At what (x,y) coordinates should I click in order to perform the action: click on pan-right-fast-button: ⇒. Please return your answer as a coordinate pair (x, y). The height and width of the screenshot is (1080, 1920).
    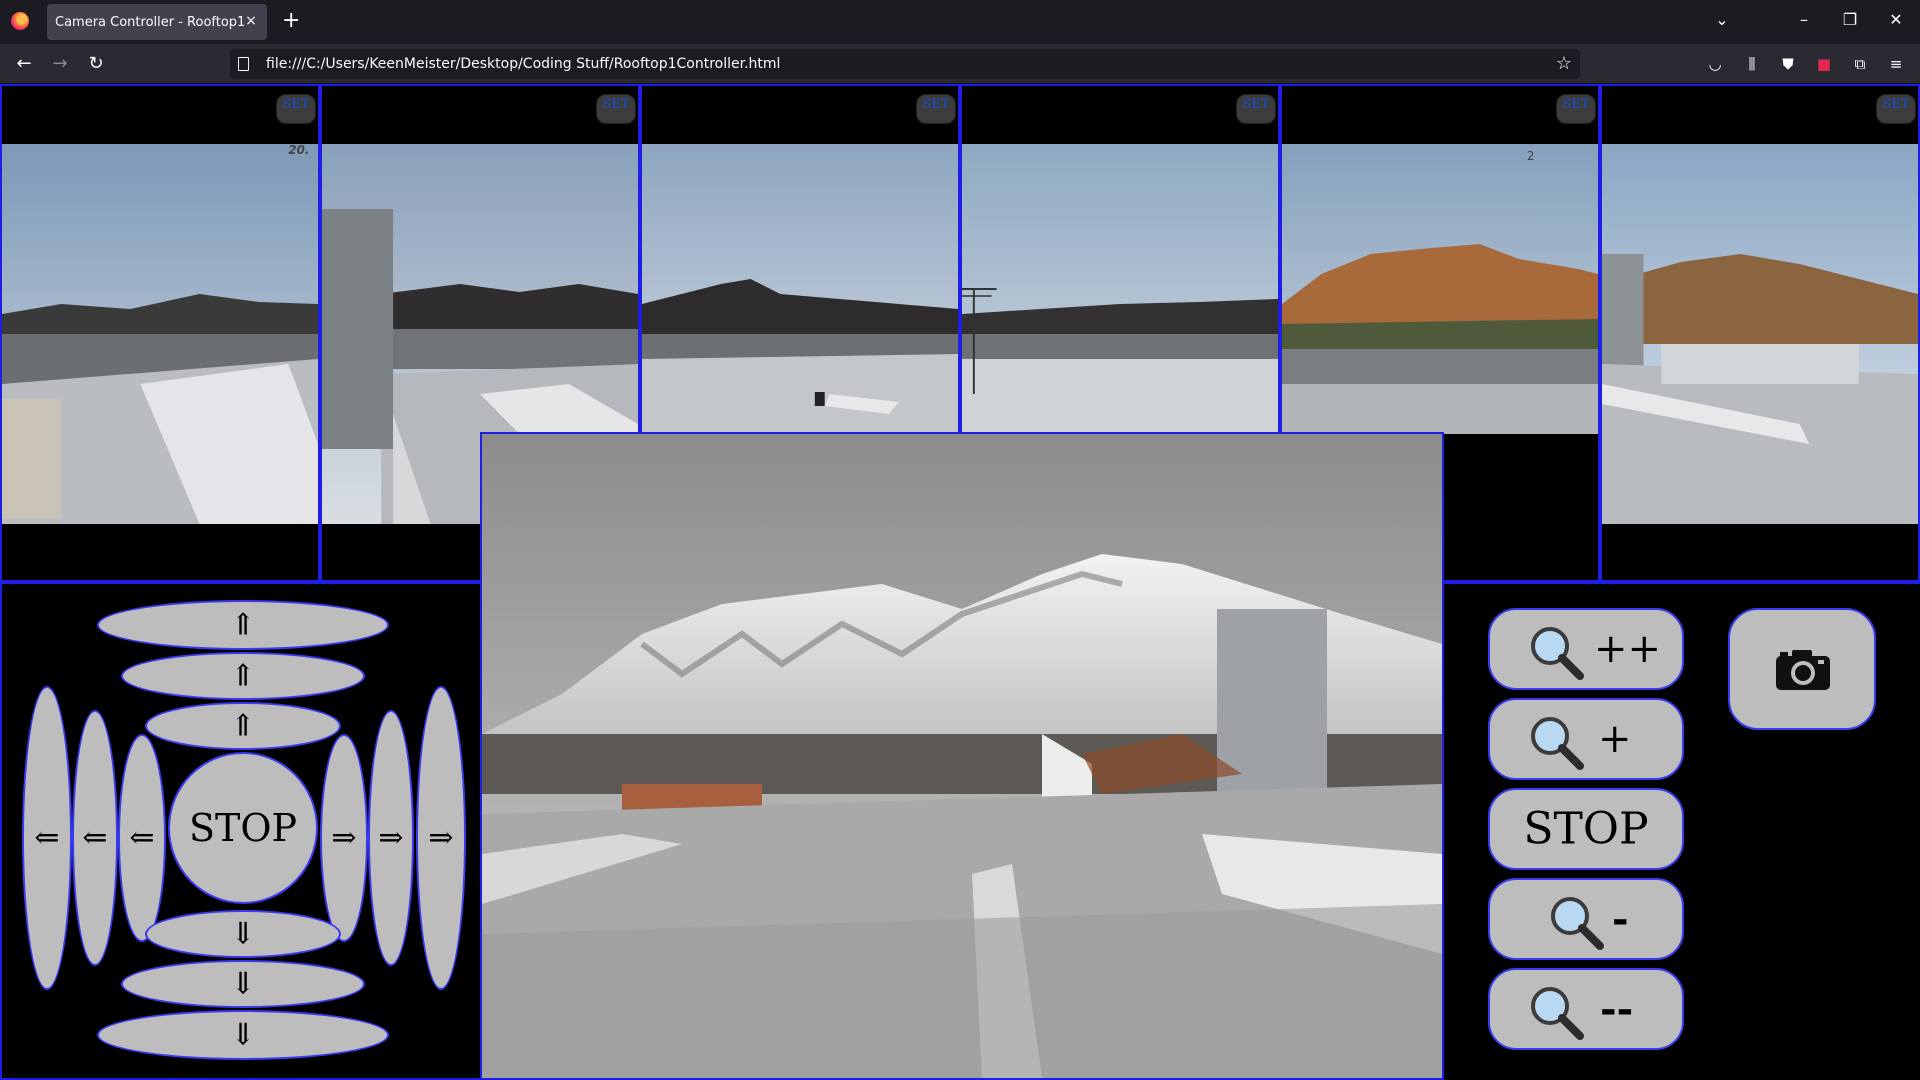
    Looking at the image, I should click on (441, 838).